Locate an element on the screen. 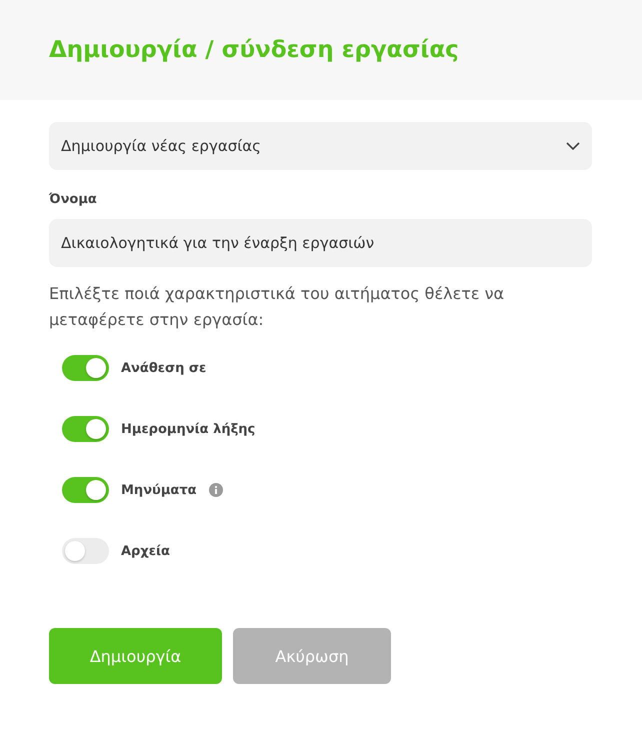 This screenshot has height=744, width=642. toggle-label: Αρχεία is located at coordinates (145, 551).